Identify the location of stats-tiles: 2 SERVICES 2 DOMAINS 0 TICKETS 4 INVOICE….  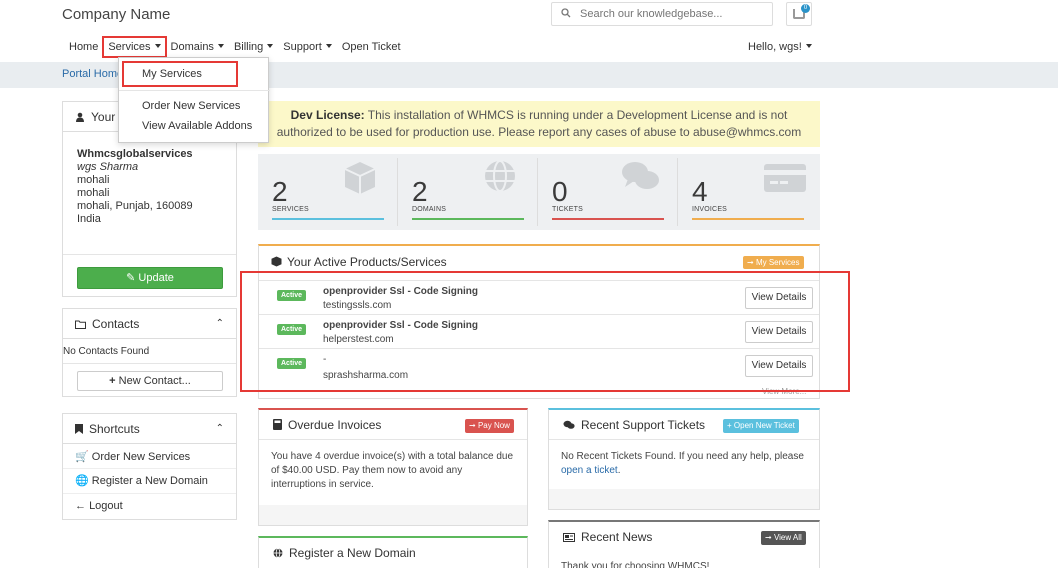
(539, 192).